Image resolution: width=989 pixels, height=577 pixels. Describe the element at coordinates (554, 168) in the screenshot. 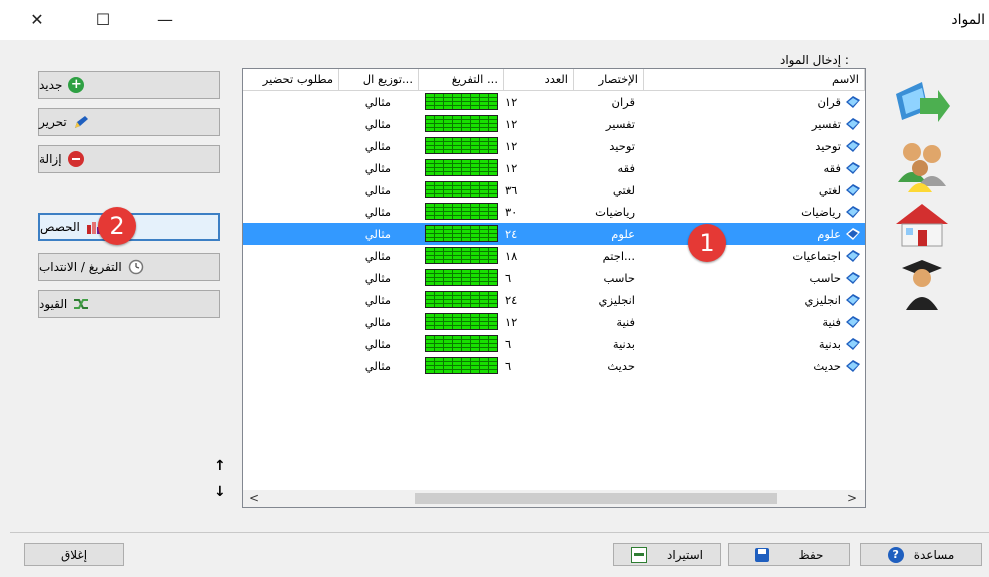

I see `table-row: مثالي ١٢ فقه فقه` at that location.